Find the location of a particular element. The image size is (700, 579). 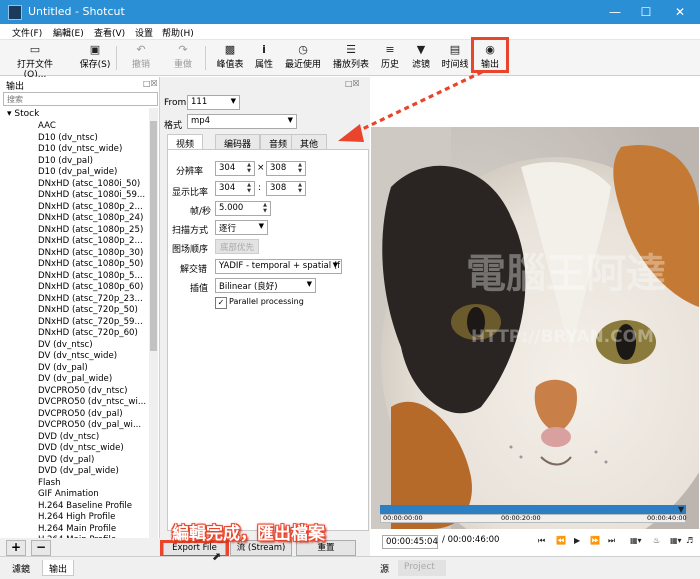

menu-bar: 文件(F) 編輯(E) 查看(V) 设置 帮助(H) is located at coordinates (350, 32).